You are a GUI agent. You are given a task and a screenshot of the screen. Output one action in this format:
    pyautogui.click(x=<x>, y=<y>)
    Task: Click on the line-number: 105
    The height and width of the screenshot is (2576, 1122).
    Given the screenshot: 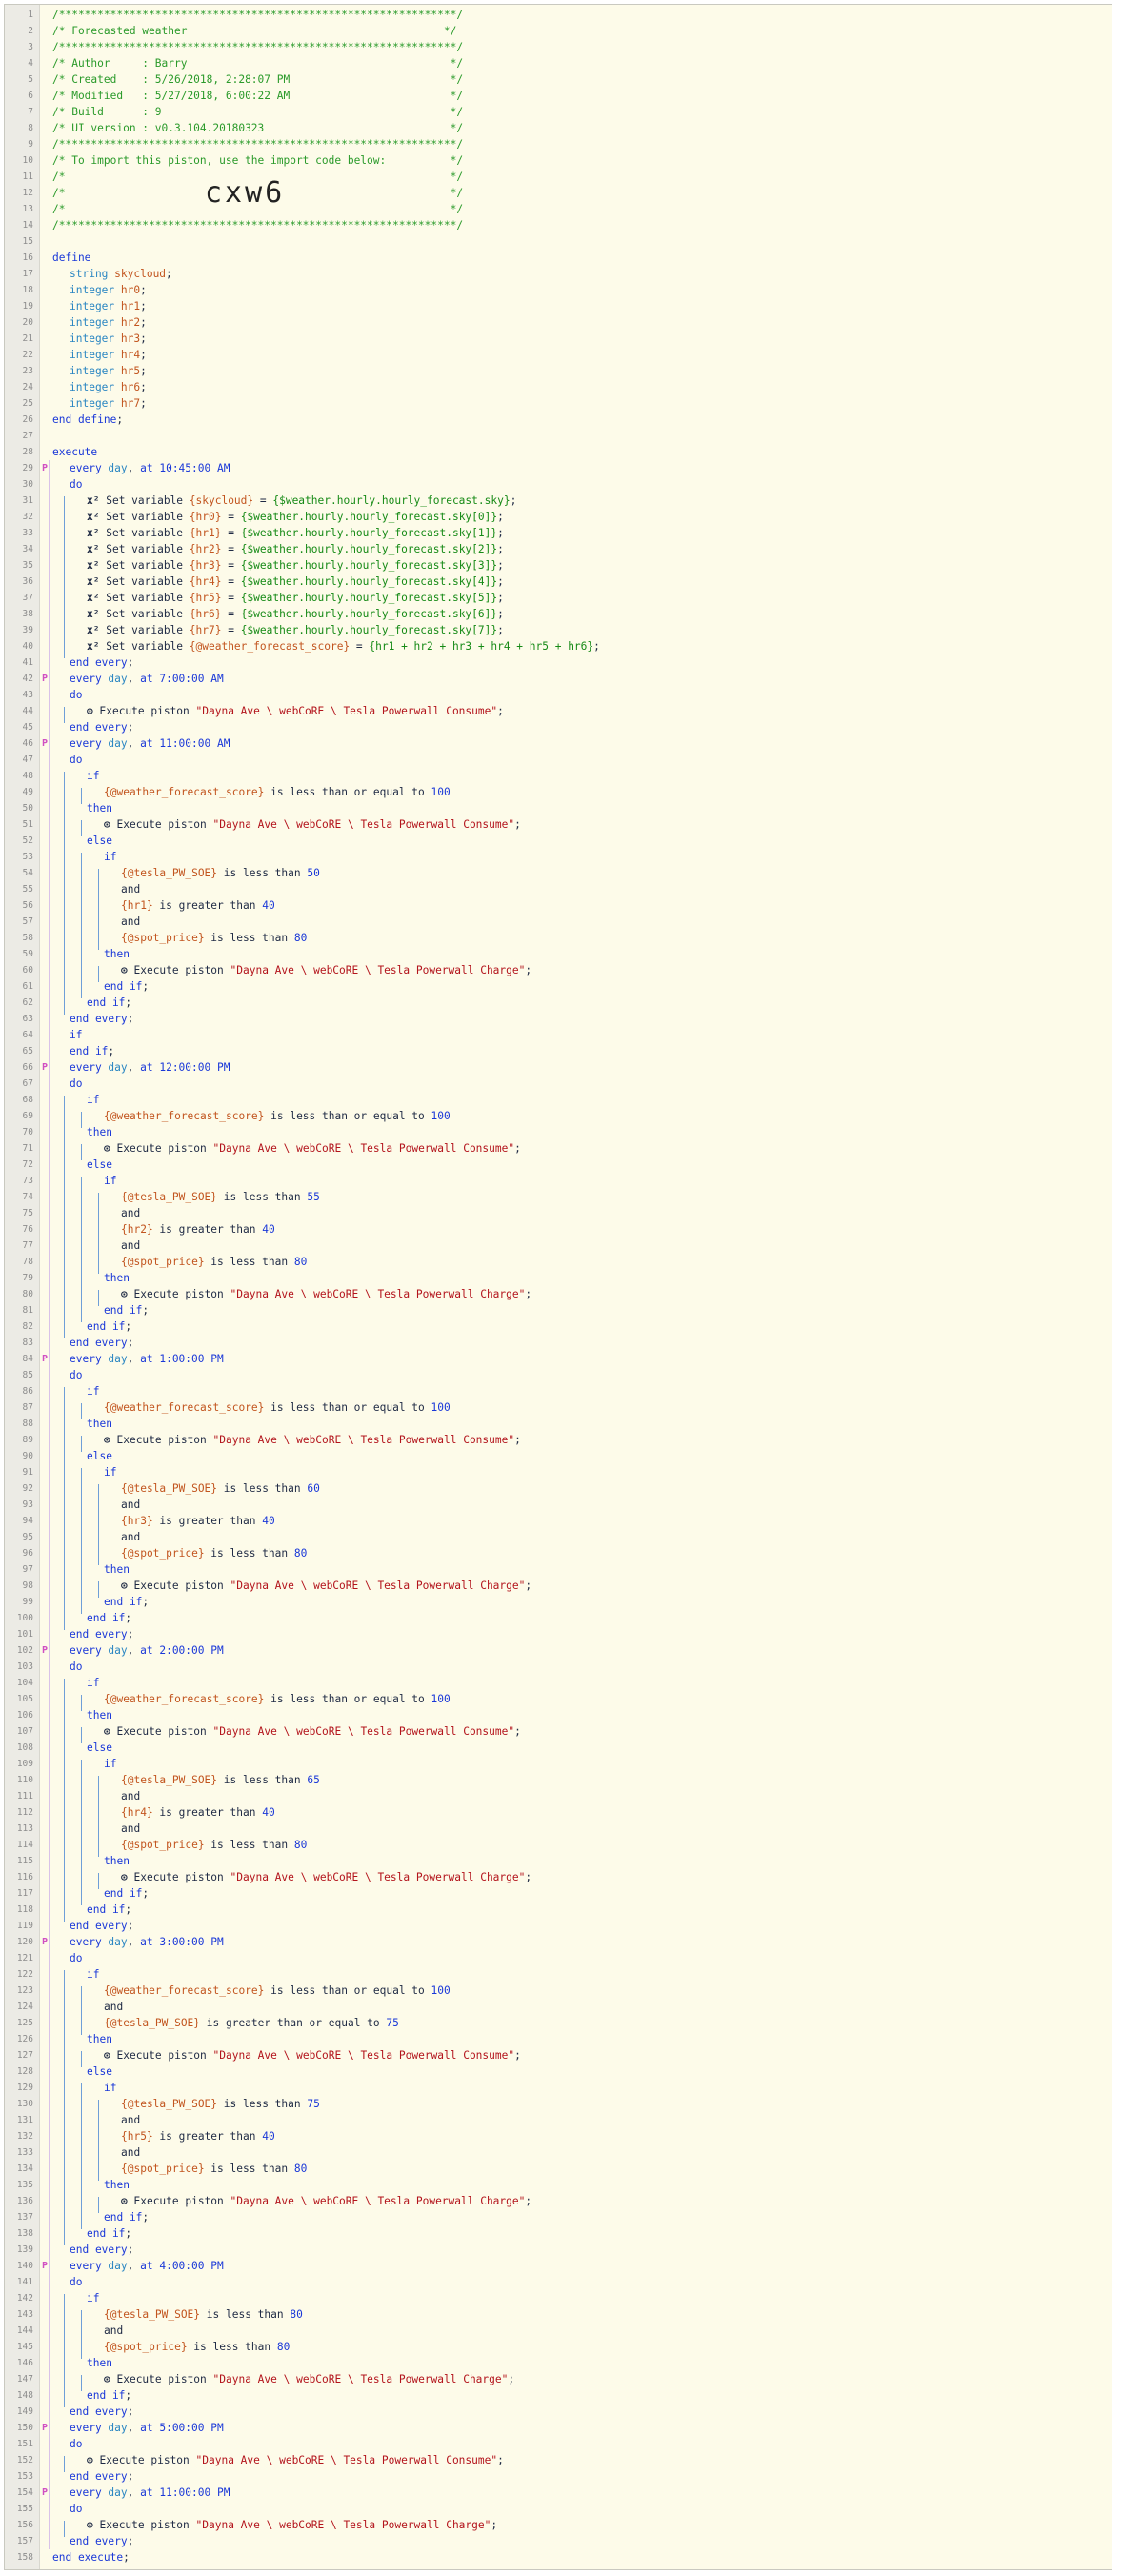 What is the action you would take?
    pyautogui.click(x=24, y=1699)
    